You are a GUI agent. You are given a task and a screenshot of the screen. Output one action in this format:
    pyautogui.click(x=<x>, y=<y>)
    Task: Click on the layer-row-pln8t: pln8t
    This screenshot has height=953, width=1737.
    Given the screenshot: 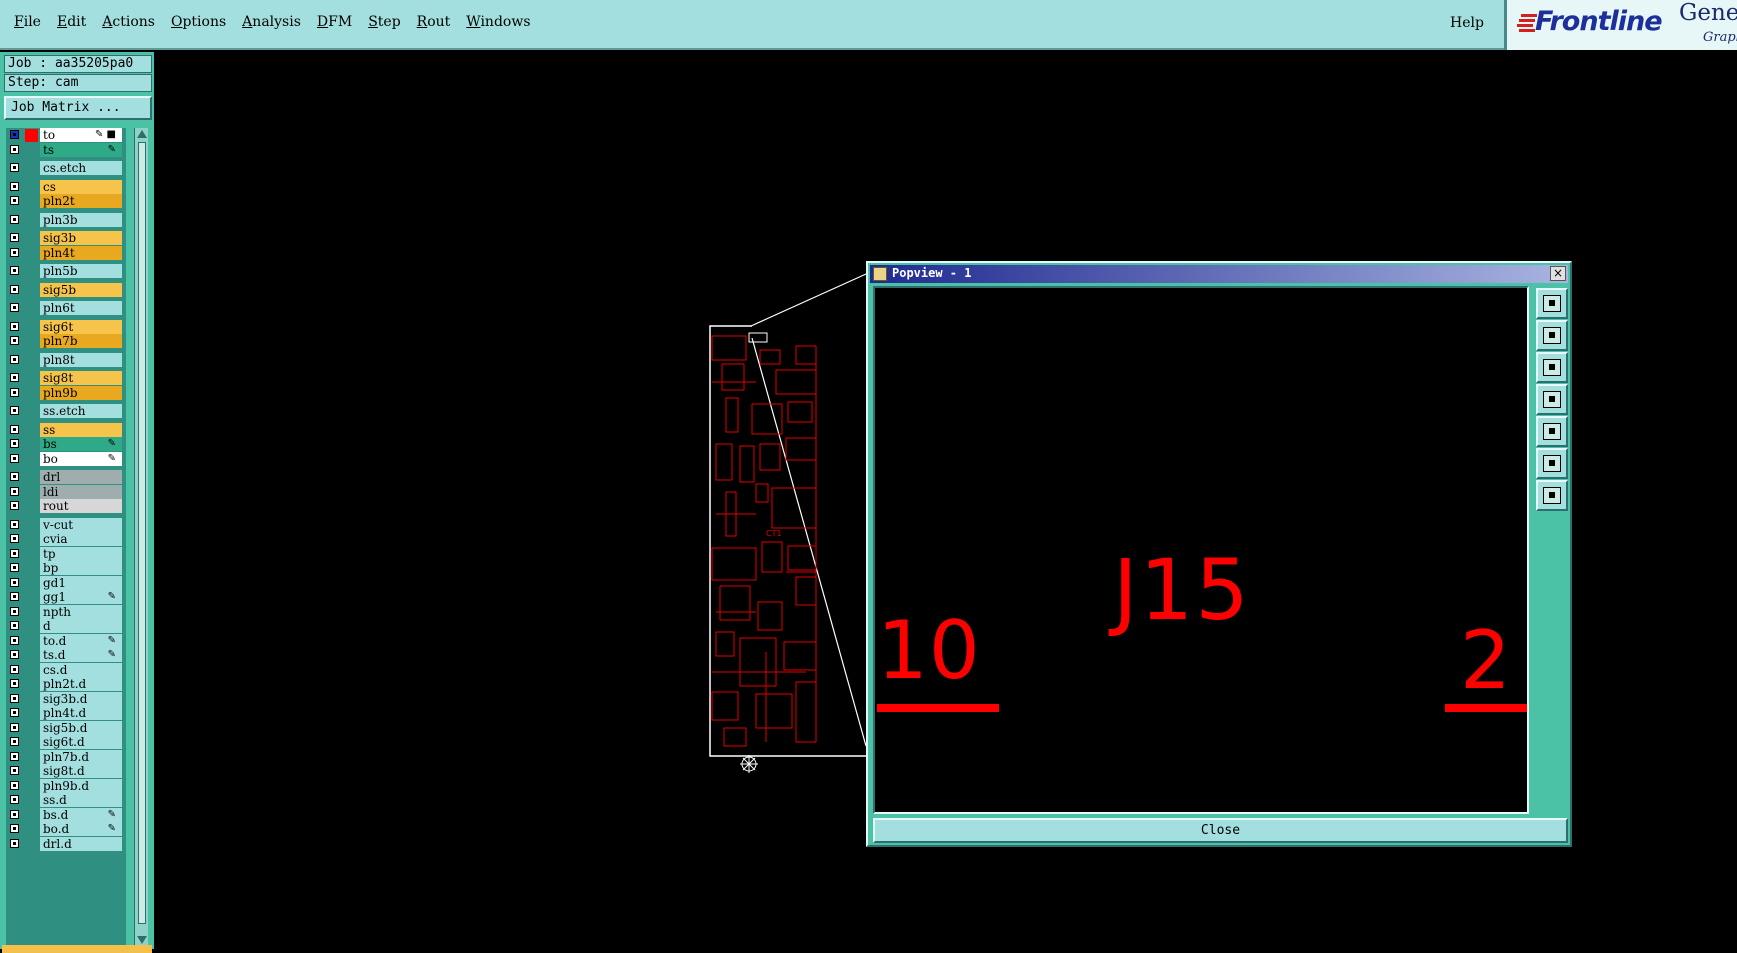 What is the action you would take?
    pyautogui.click(x=66, y=360)
    